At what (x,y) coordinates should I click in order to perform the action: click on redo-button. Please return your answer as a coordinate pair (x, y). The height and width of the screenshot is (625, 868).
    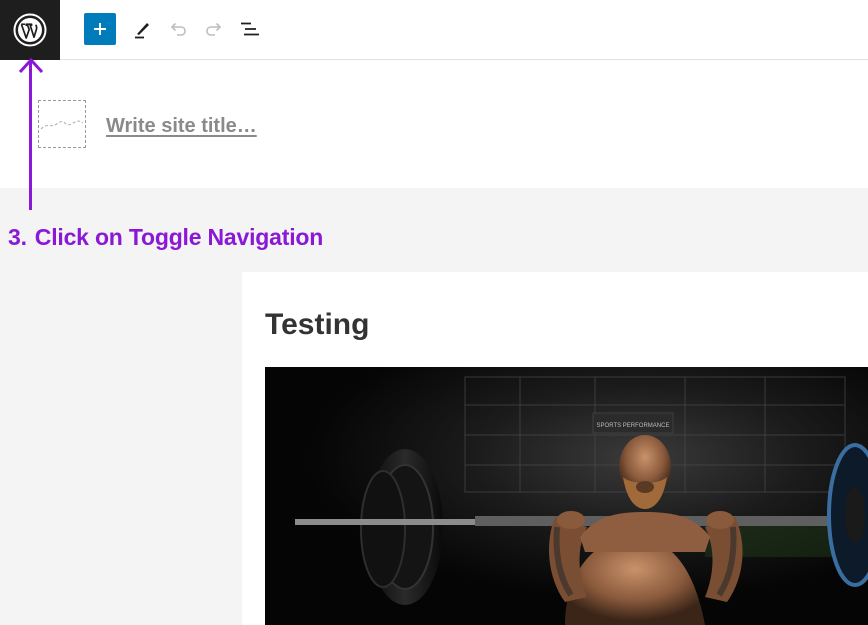
    Looking at the image, I should click on (214, 29).